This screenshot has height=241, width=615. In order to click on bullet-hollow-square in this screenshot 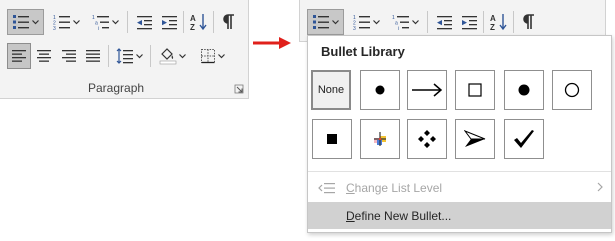, I will do `click(475, 90)`.